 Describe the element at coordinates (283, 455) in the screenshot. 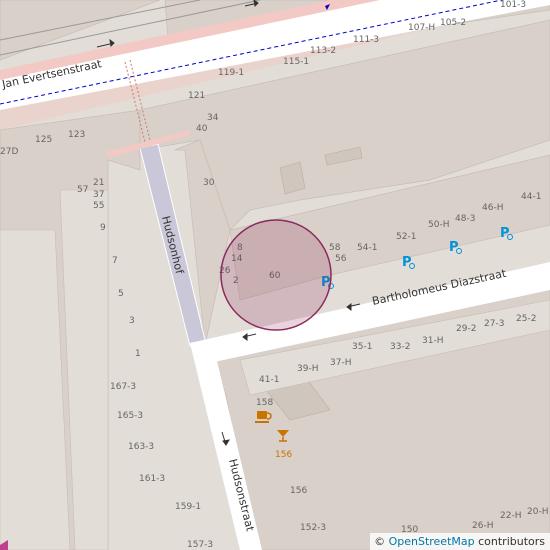

I see `poi-label: 156` at that location.